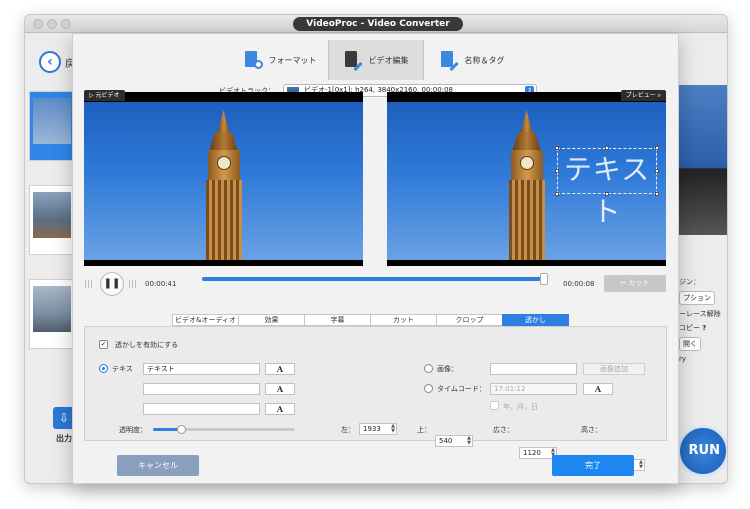 The height and width of the screenshot is (509, 750). I want to click on original-video-frame, so click(223, 181).